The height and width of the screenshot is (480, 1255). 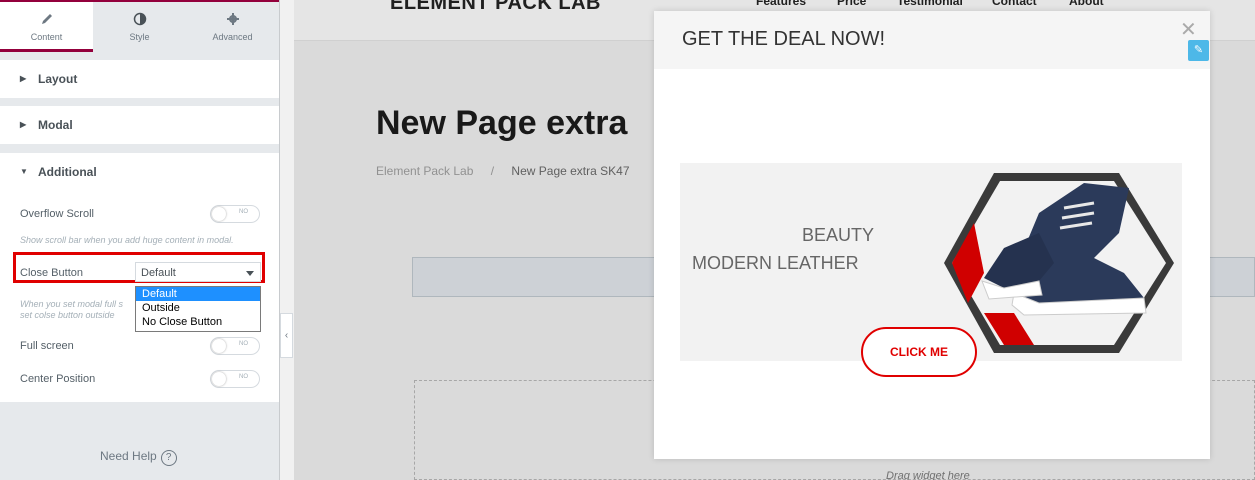 I want to click on sneaker-image, so click(x=1059, y=263).